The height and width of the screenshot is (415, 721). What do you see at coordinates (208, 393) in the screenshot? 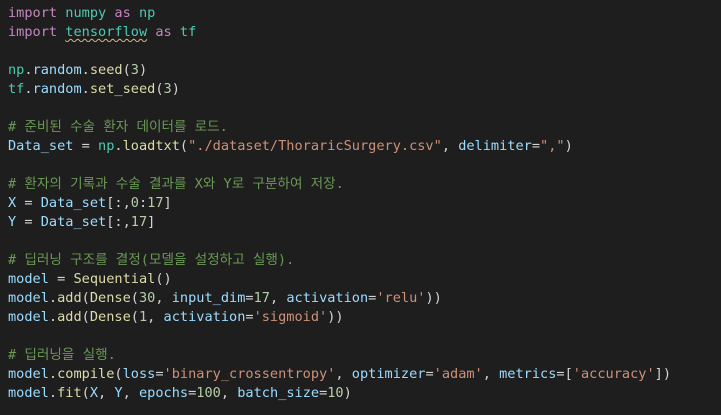
I see `code-token: 100` at bounding box center [208, 393].